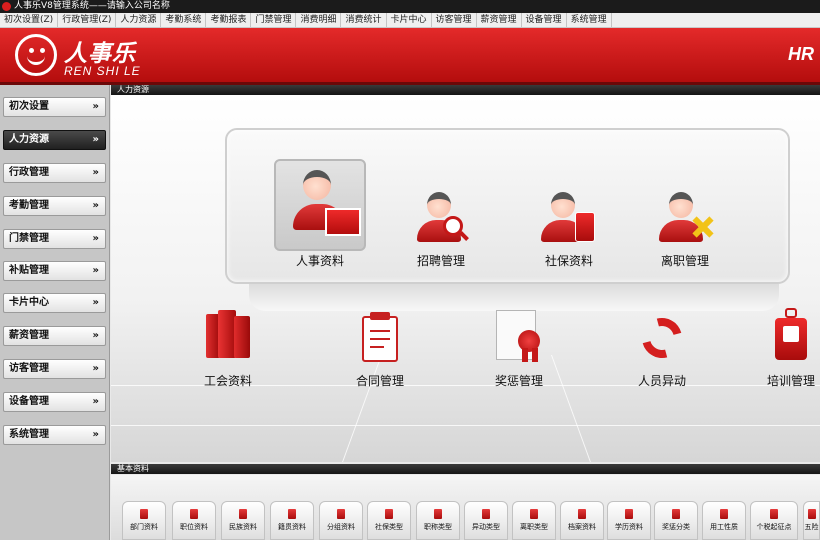  Describe the element at coordinates (54, 271) in the screenshot. I see `sidebar-item-subsidy: 补贴管理 »` at that location.